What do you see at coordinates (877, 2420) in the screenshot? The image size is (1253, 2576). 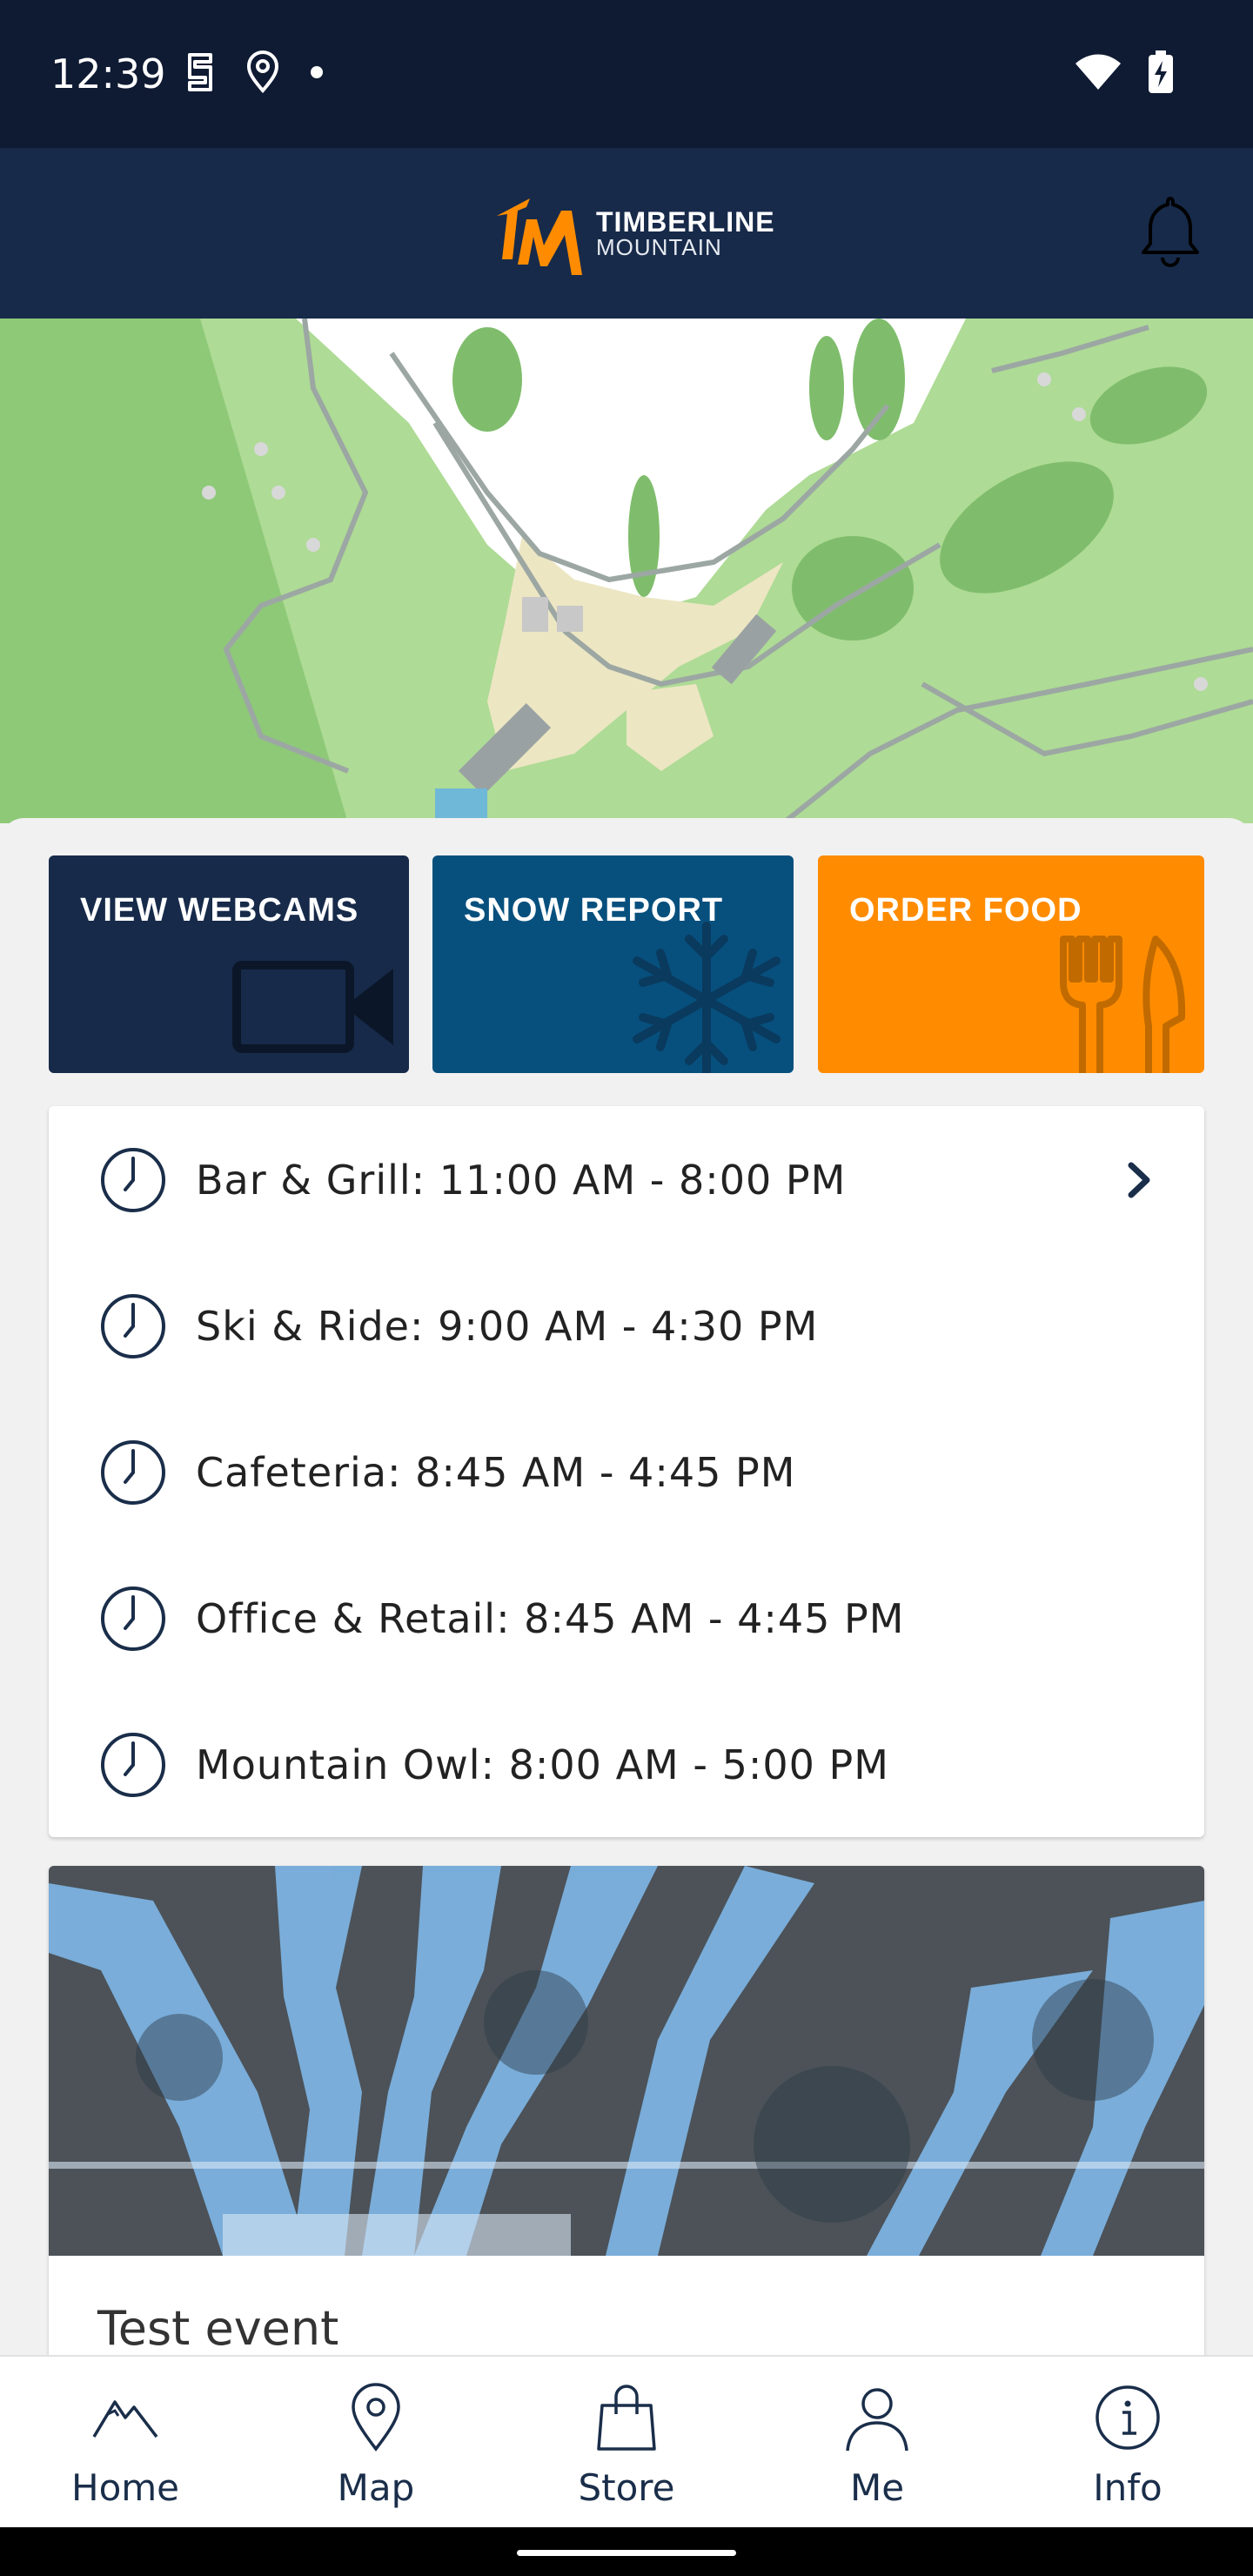 I see `person-icon` at bounding box center [877, 2420].